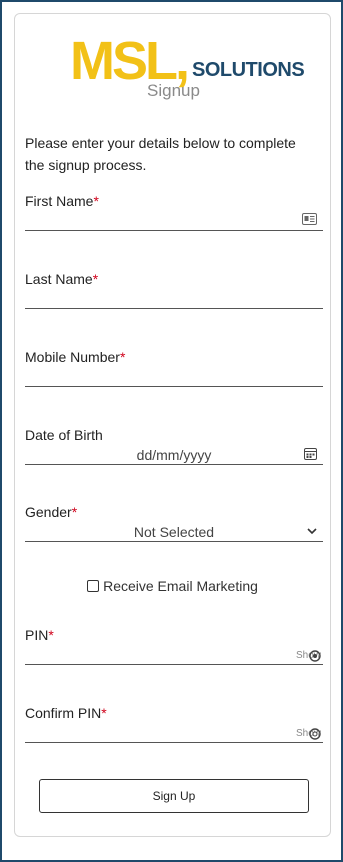  Describe the element at coordinates (173, 90) in the screenshot. I see `page-subtitle: Signup` at that location.